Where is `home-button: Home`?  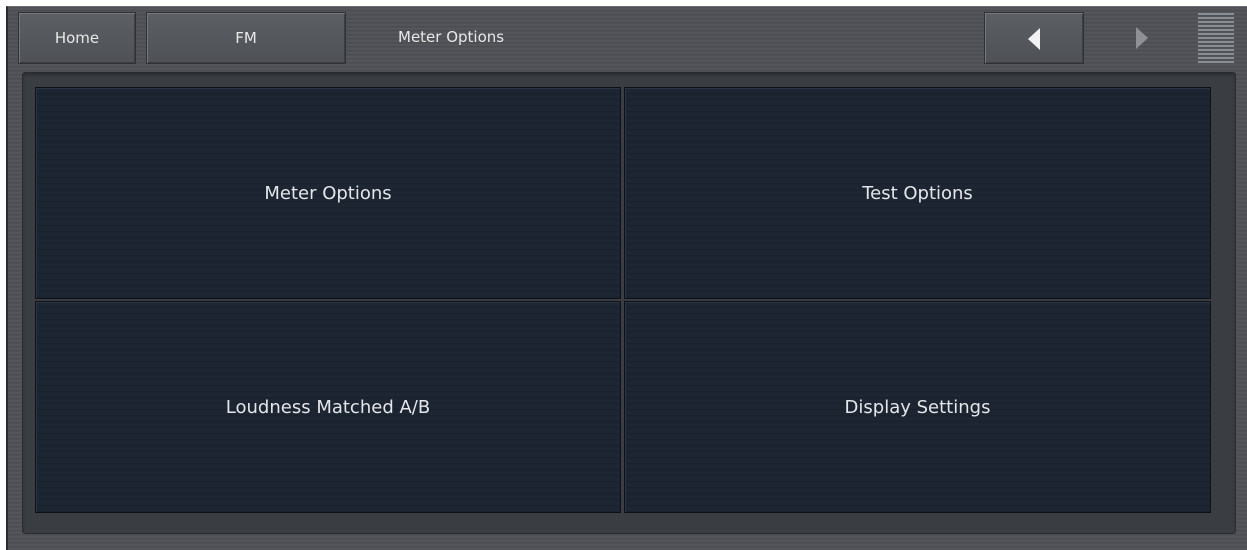
home-button: Home is located at coordinates (77, 38).